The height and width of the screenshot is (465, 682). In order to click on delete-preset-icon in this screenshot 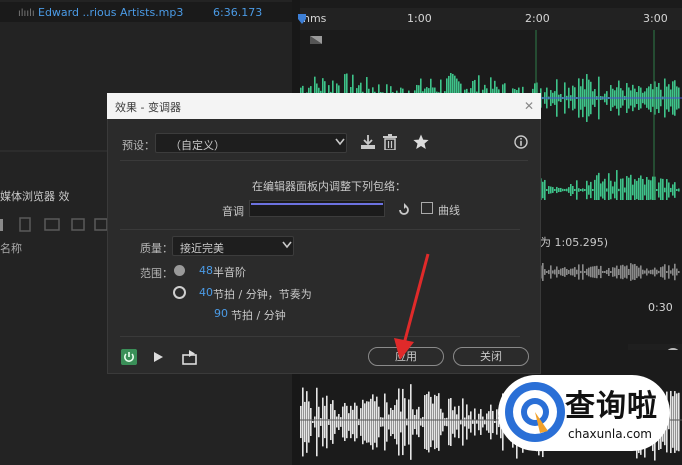, I will do `click(390, 142)`.